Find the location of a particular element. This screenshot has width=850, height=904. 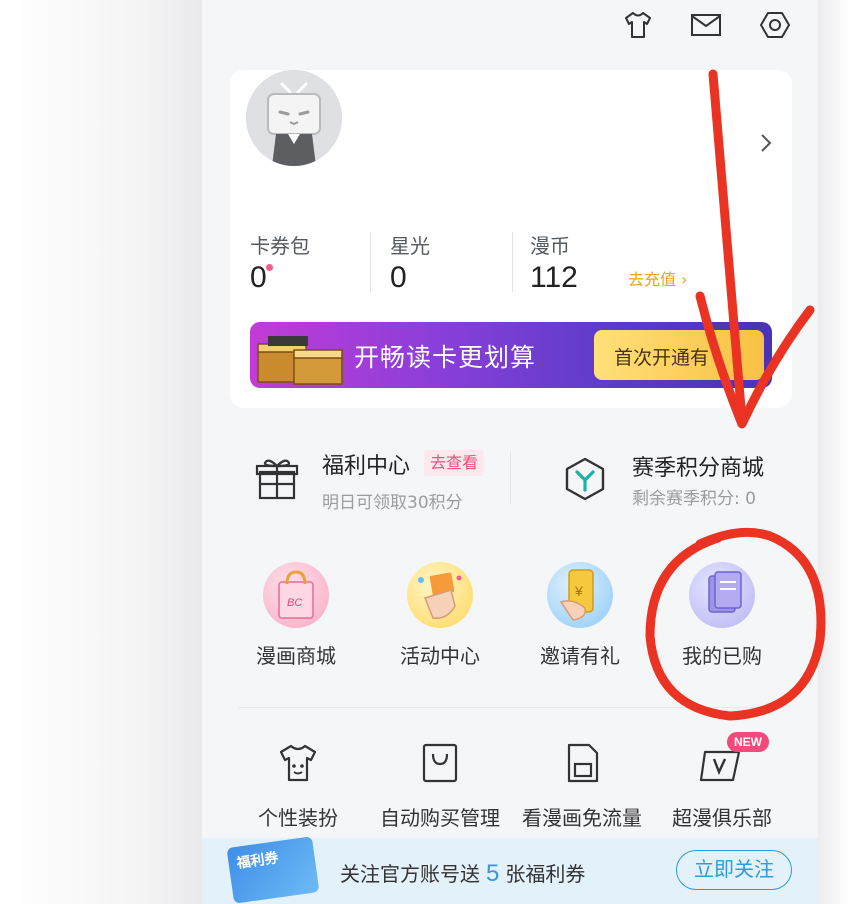

feature-comic-mall: BC 漫画商城 is located at coordinates (296, 615).